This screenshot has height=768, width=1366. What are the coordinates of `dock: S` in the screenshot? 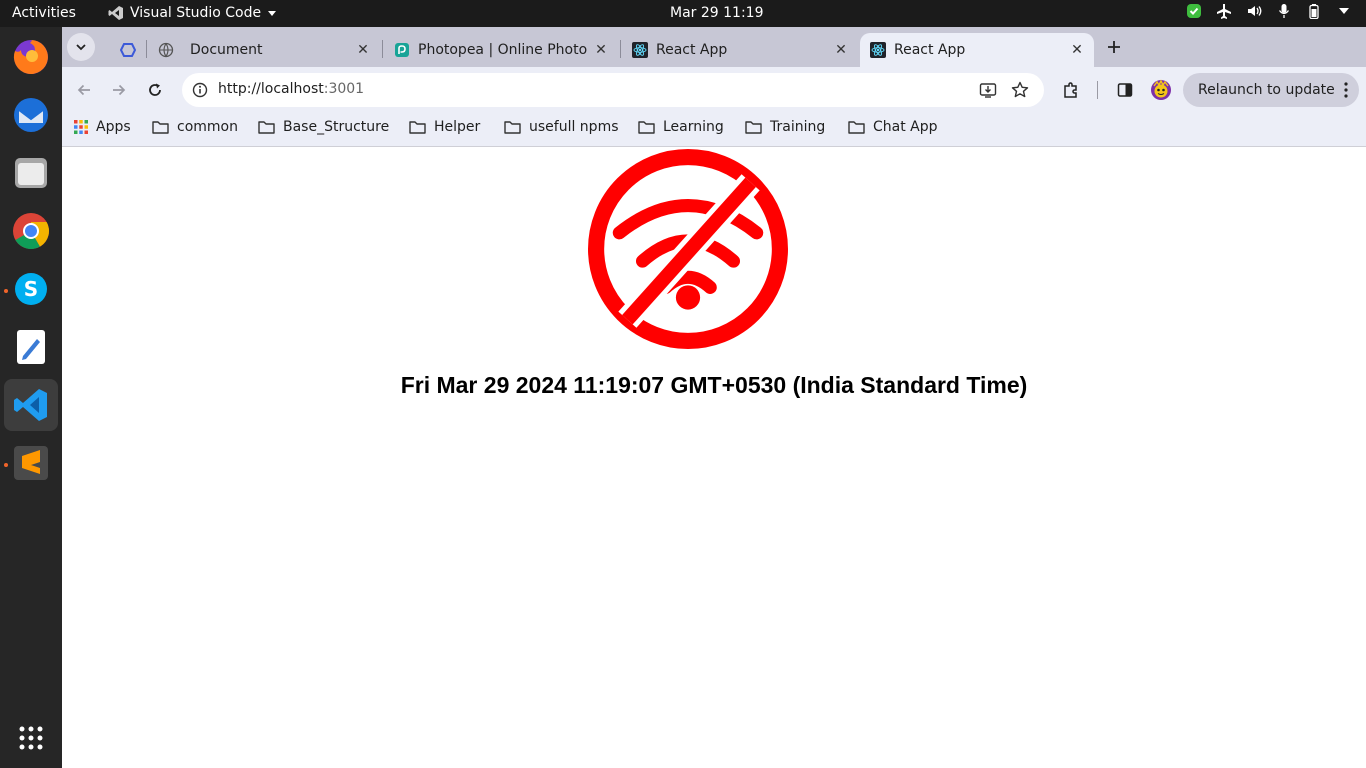 It's located at (31, 397).